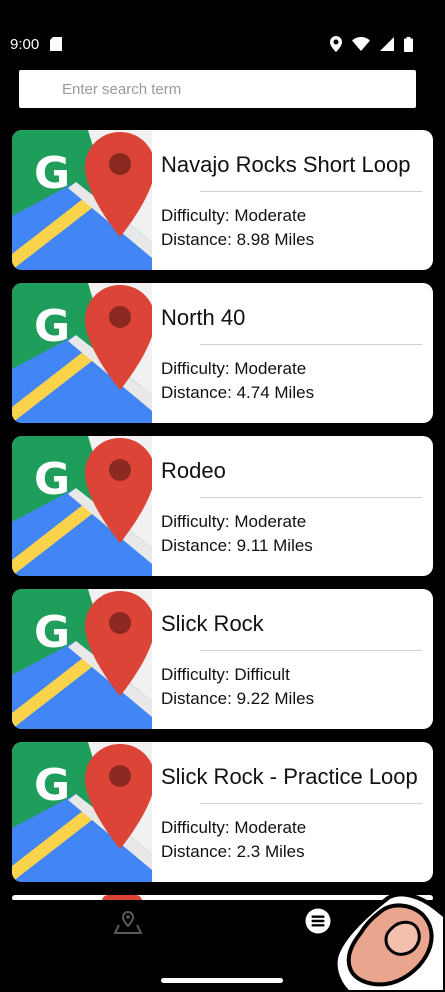 Image resolution: width=445 pixels, height=992 pixels. Describe the element at coordinates (371, 44) in the screenshot. I see `status-icons` at that location.